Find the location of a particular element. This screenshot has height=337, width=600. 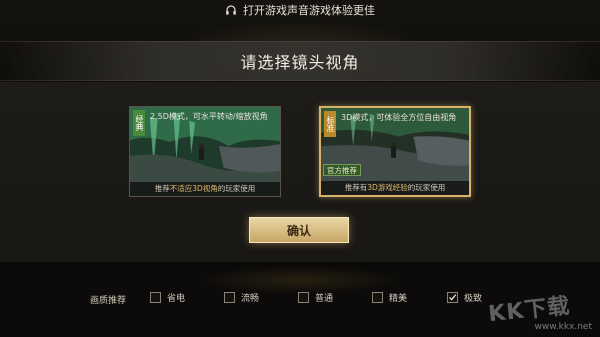

mode-footer-classic: 推荐不适应3D视角的玩家使用 is located at coordinates (205, 189).